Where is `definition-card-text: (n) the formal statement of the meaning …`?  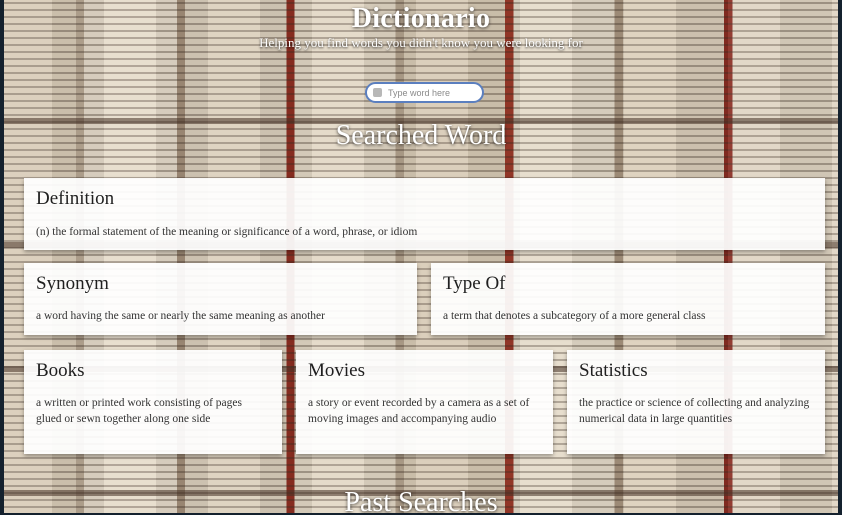 definition-card-text: (n) the formal statement of the meaning … is located at coordinates (227, 232).